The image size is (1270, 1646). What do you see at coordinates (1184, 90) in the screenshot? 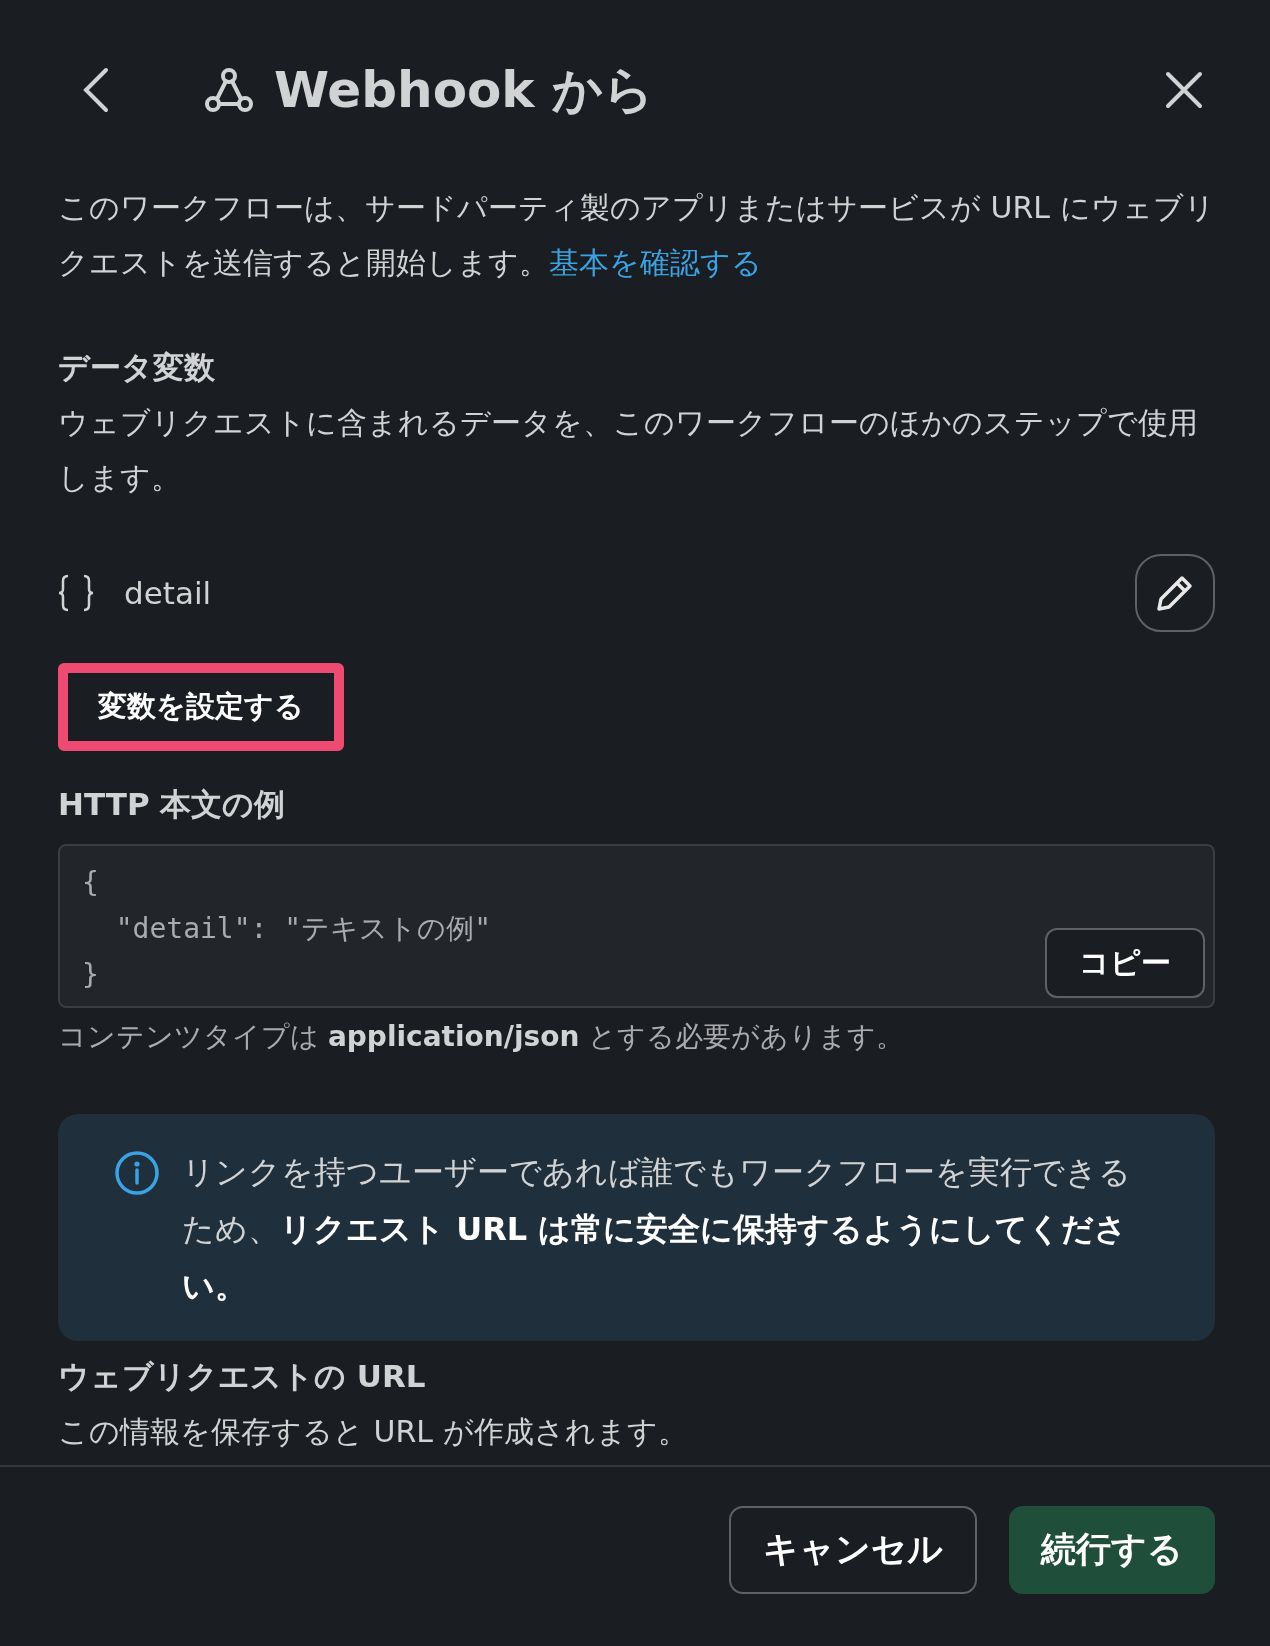
I see `close-icon` at bounding box center [1184, 90].